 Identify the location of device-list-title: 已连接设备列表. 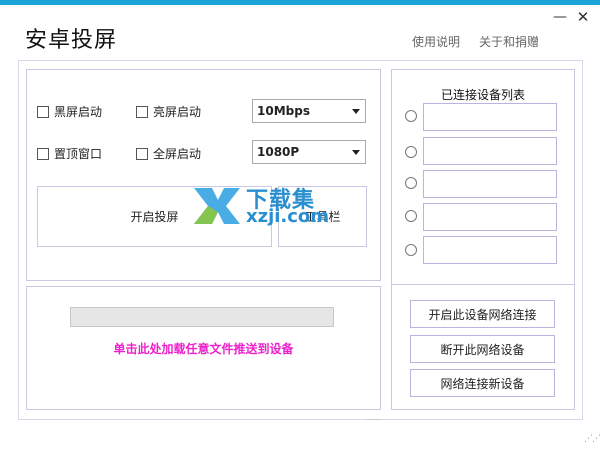
(482, 95).